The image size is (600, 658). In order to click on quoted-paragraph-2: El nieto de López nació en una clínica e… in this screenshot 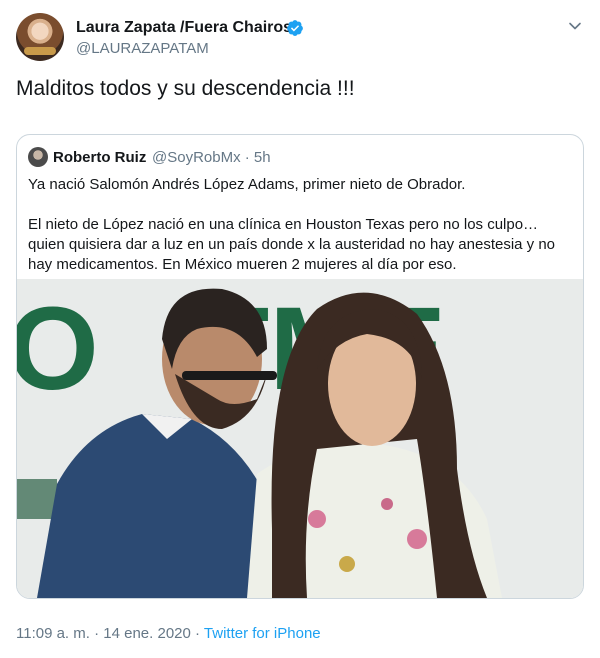, I will do `click(292, 244)`.